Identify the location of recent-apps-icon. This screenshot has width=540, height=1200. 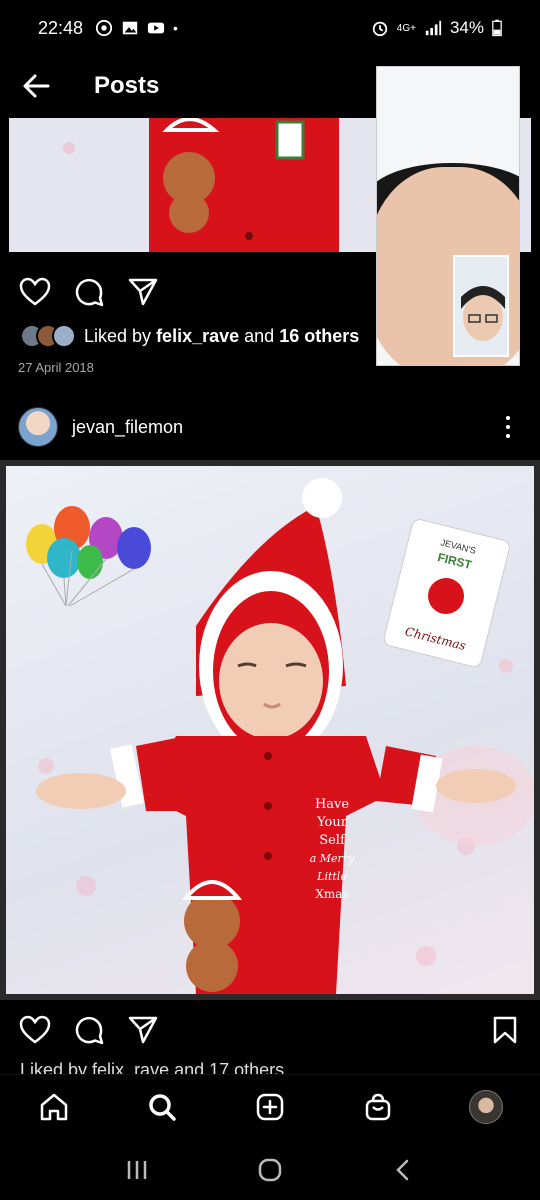
(136, 1170).